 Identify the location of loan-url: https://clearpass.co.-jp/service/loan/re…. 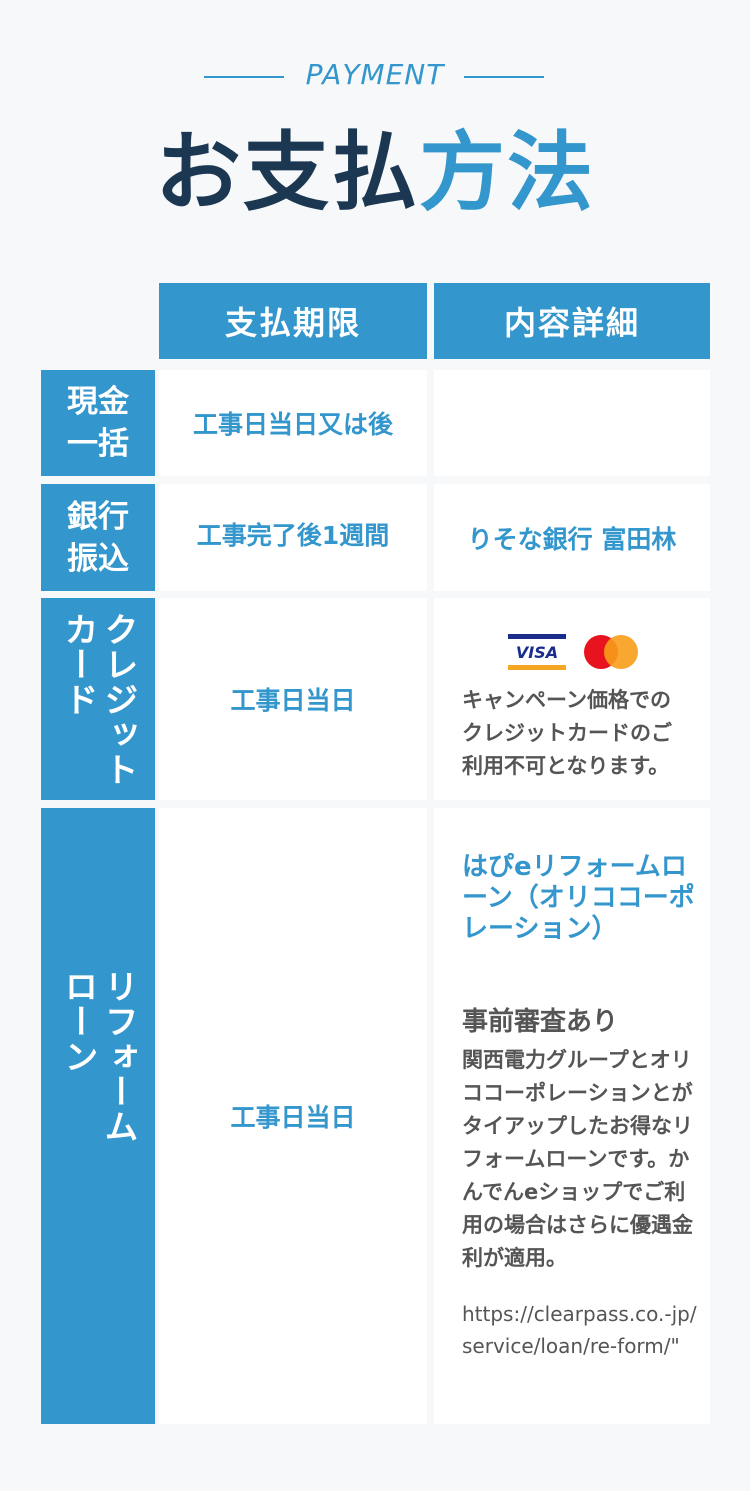
(582, 1330).